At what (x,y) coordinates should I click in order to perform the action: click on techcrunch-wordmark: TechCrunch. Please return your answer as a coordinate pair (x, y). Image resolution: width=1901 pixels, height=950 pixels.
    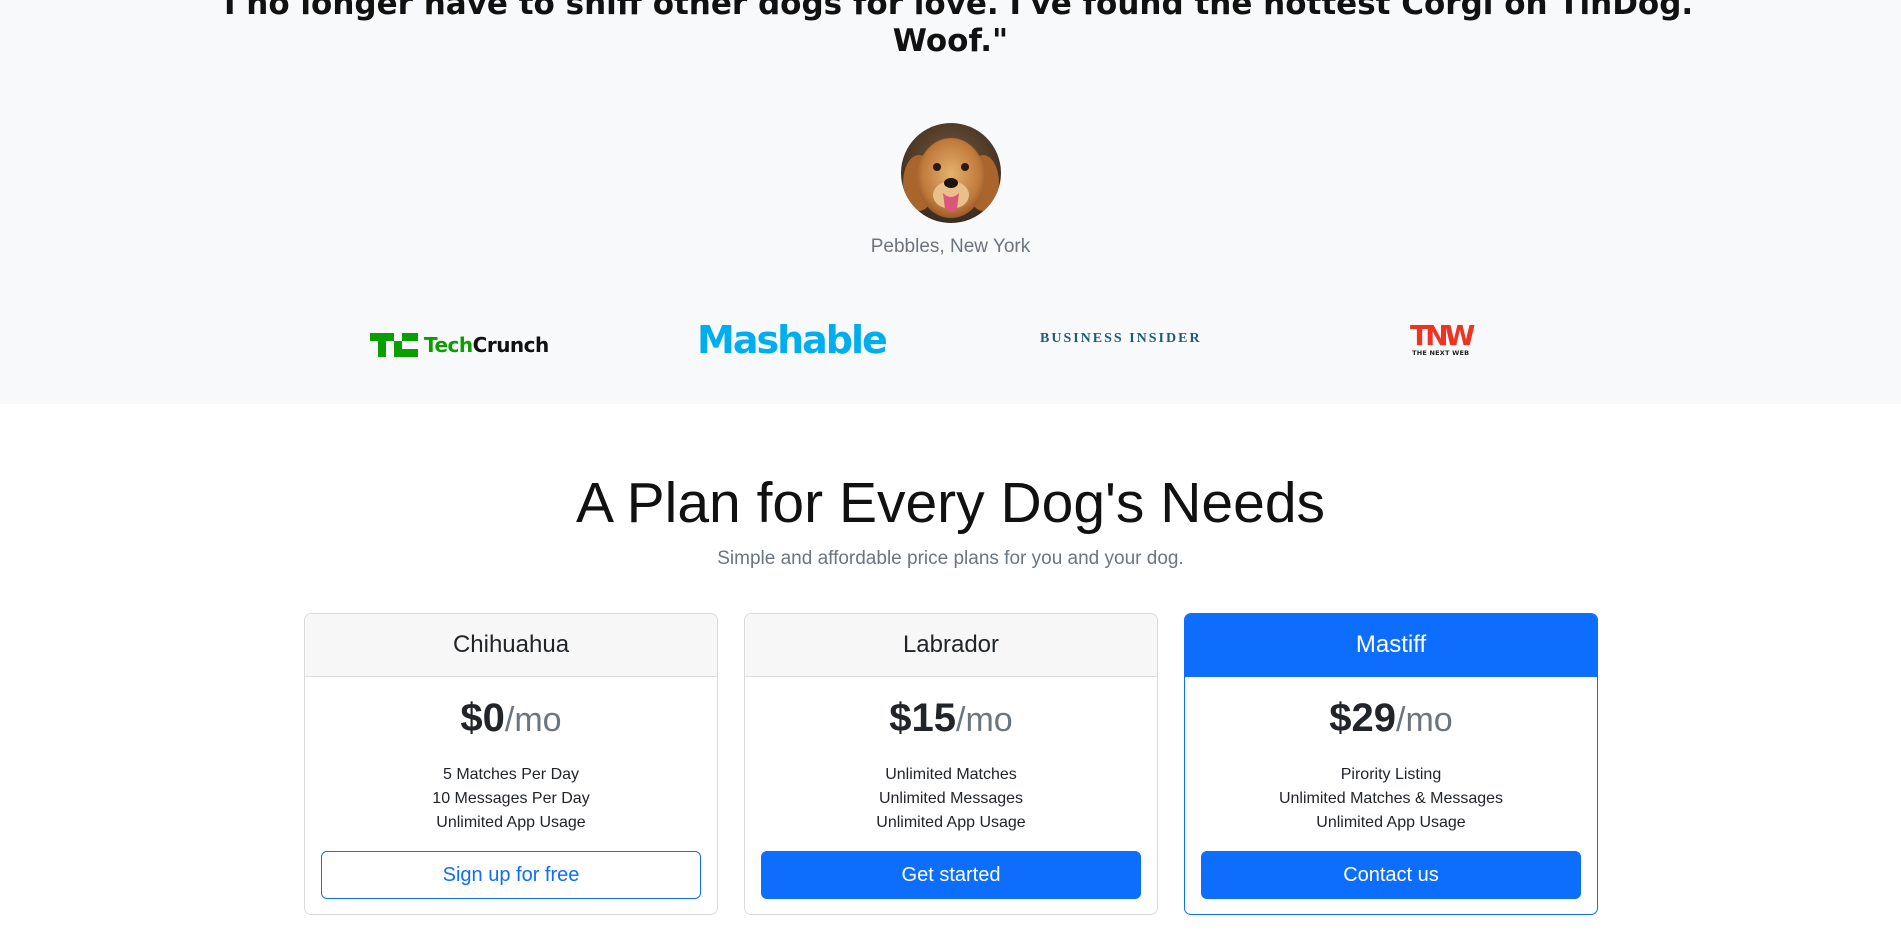
    Looking at the image, I should click on (486, 345).